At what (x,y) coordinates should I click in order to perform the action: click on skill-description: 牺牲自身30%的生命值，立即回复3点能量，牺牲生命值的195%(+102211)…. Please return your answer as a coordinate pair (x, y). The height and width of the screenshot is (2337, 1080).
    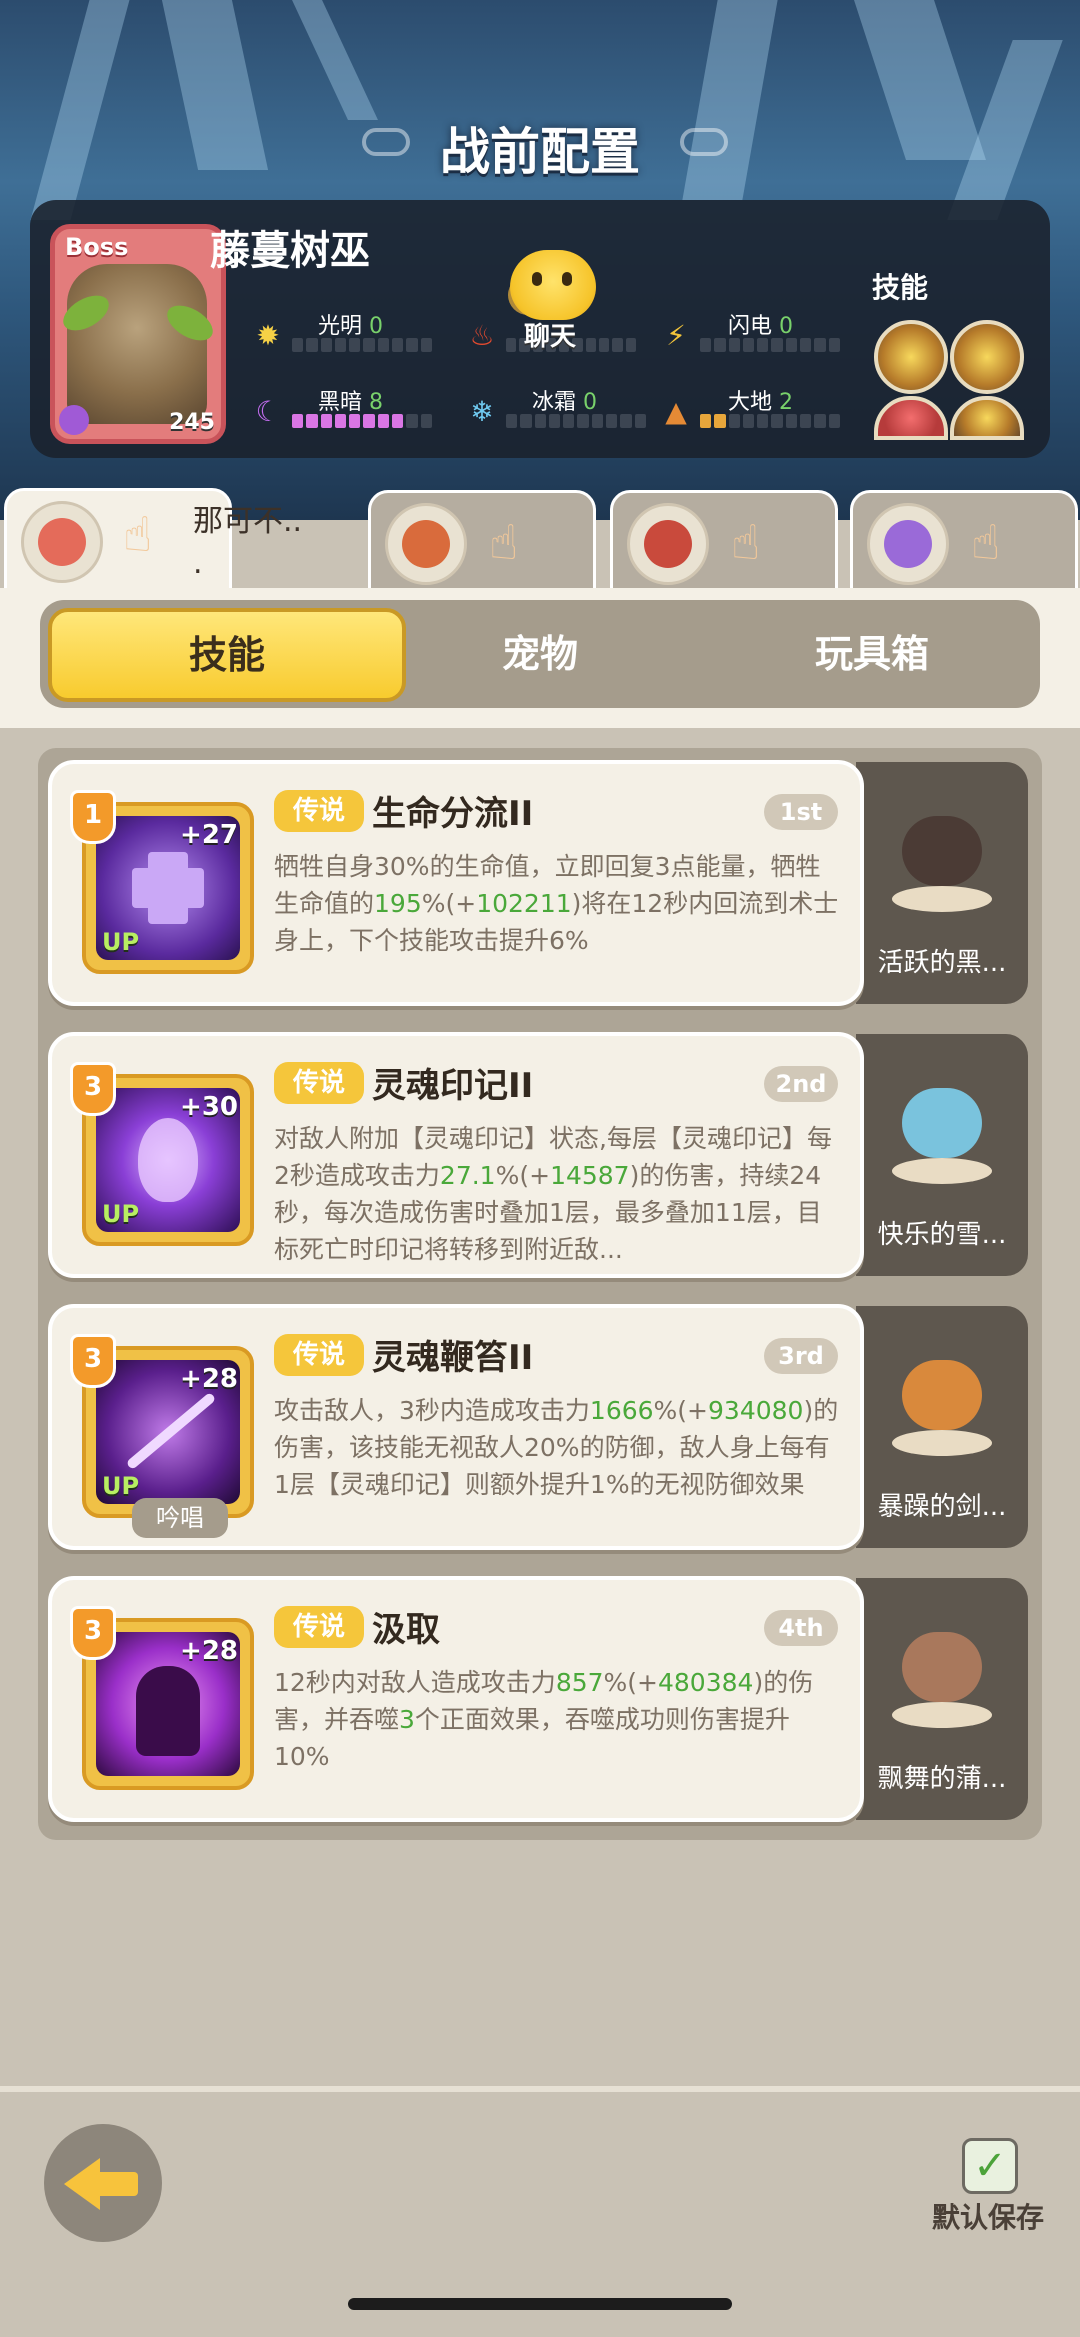
    Looking at the image, I should click on (556, 903).